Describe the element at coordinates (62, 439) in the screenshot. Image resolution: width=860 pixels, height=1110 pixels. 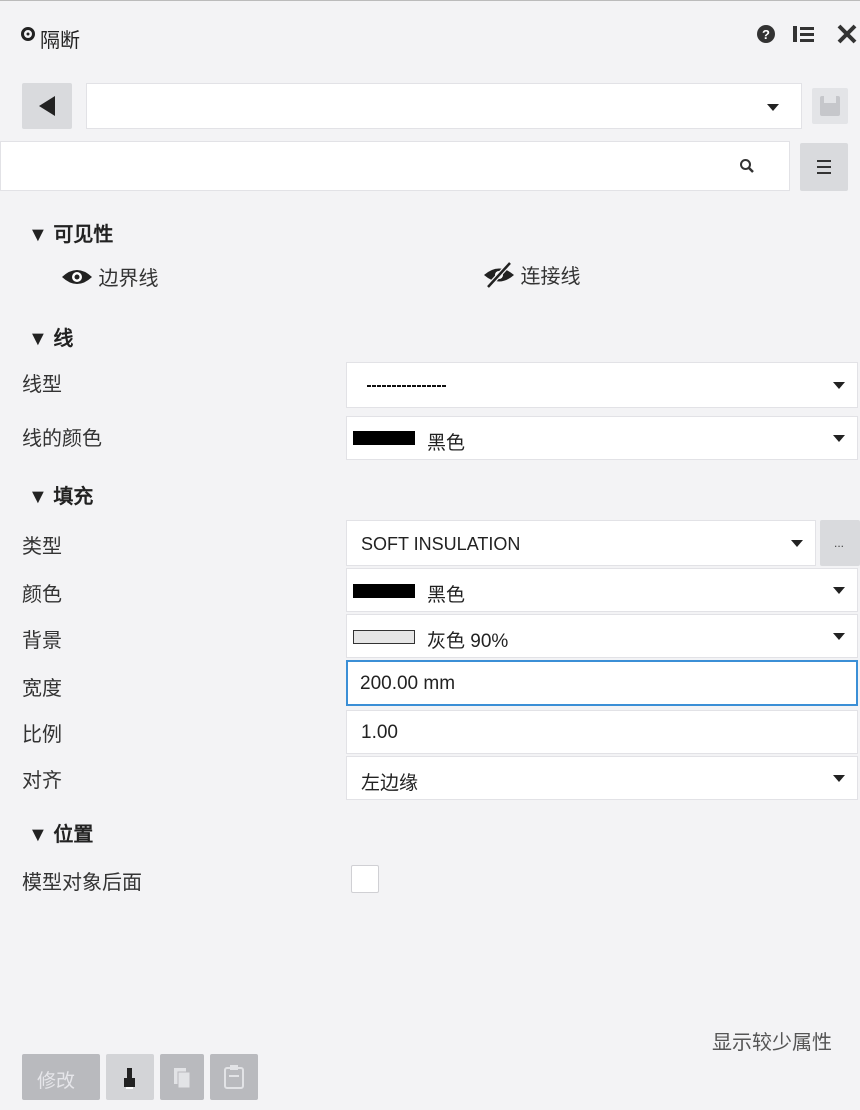
I see `line-color-label: 线的颜色` at that location.